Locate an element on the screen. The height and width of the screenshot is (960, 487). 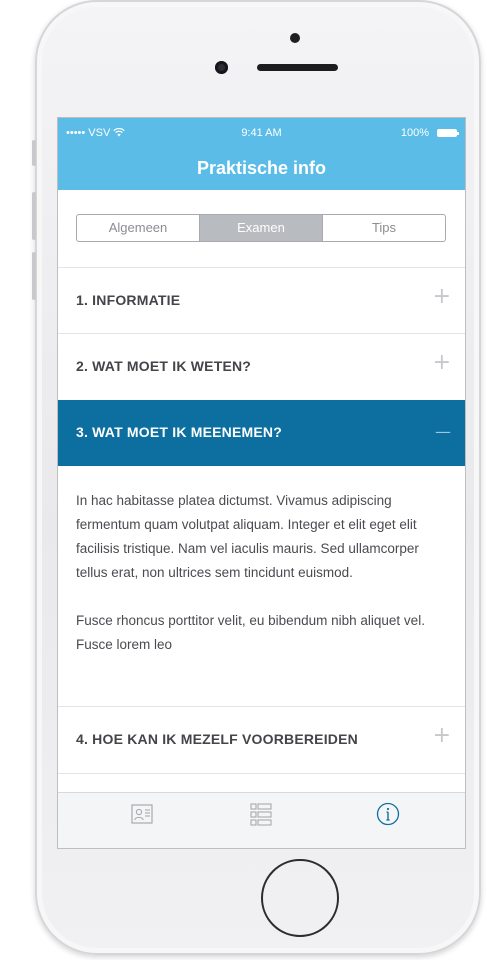
id-card-icon is located at coordinates (142, 814).